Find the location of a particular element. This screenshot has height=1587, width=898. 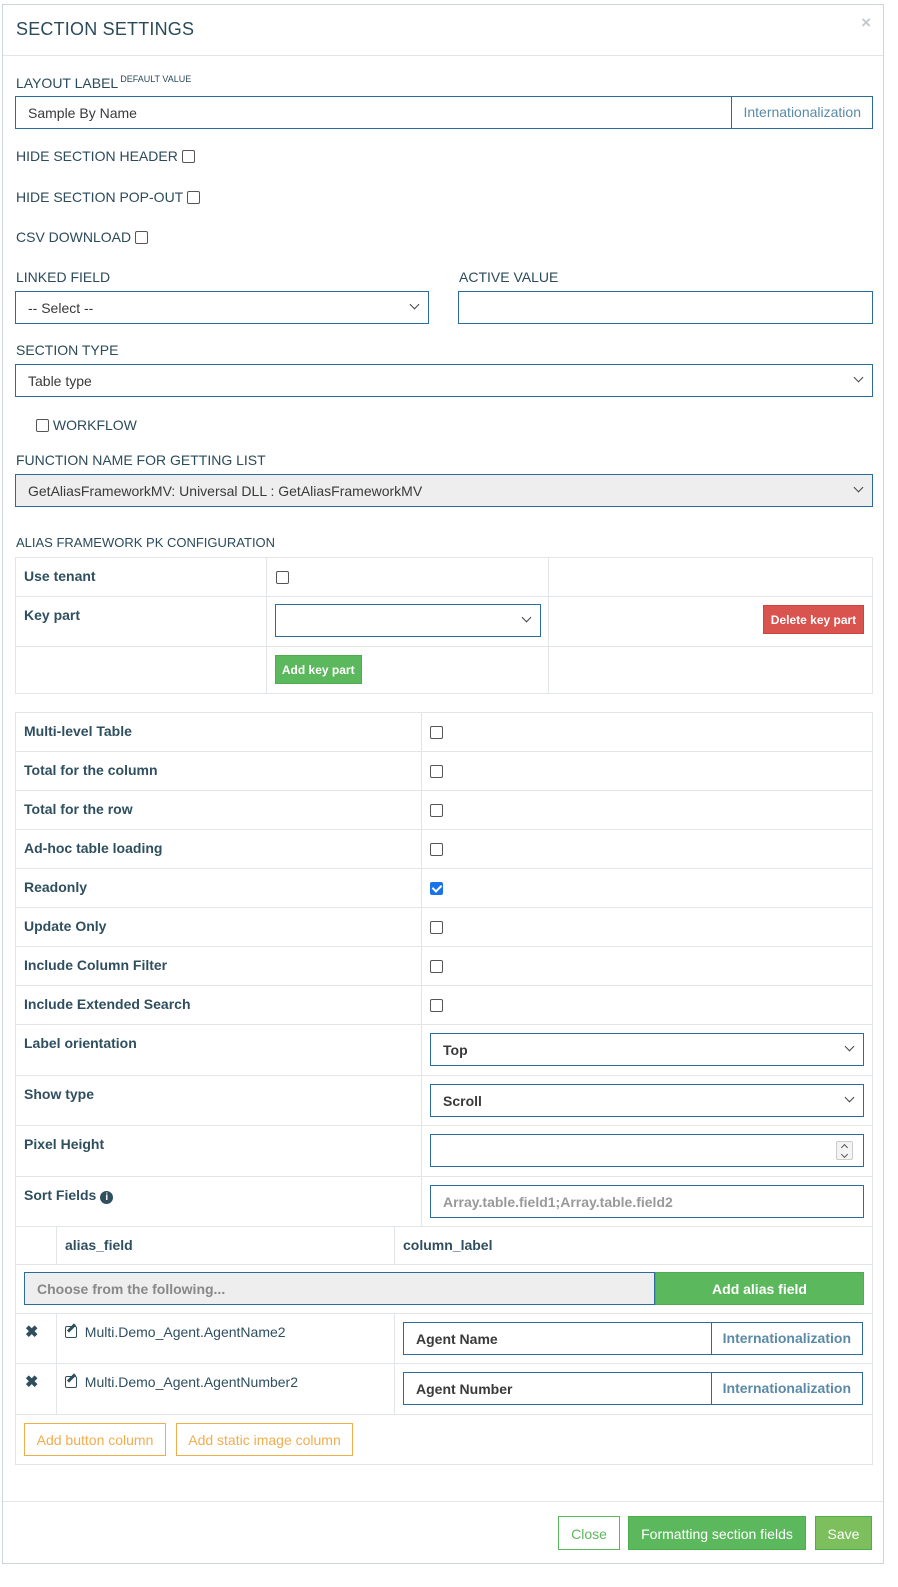

extended-search-cell is located at coordinates (647, 1005).